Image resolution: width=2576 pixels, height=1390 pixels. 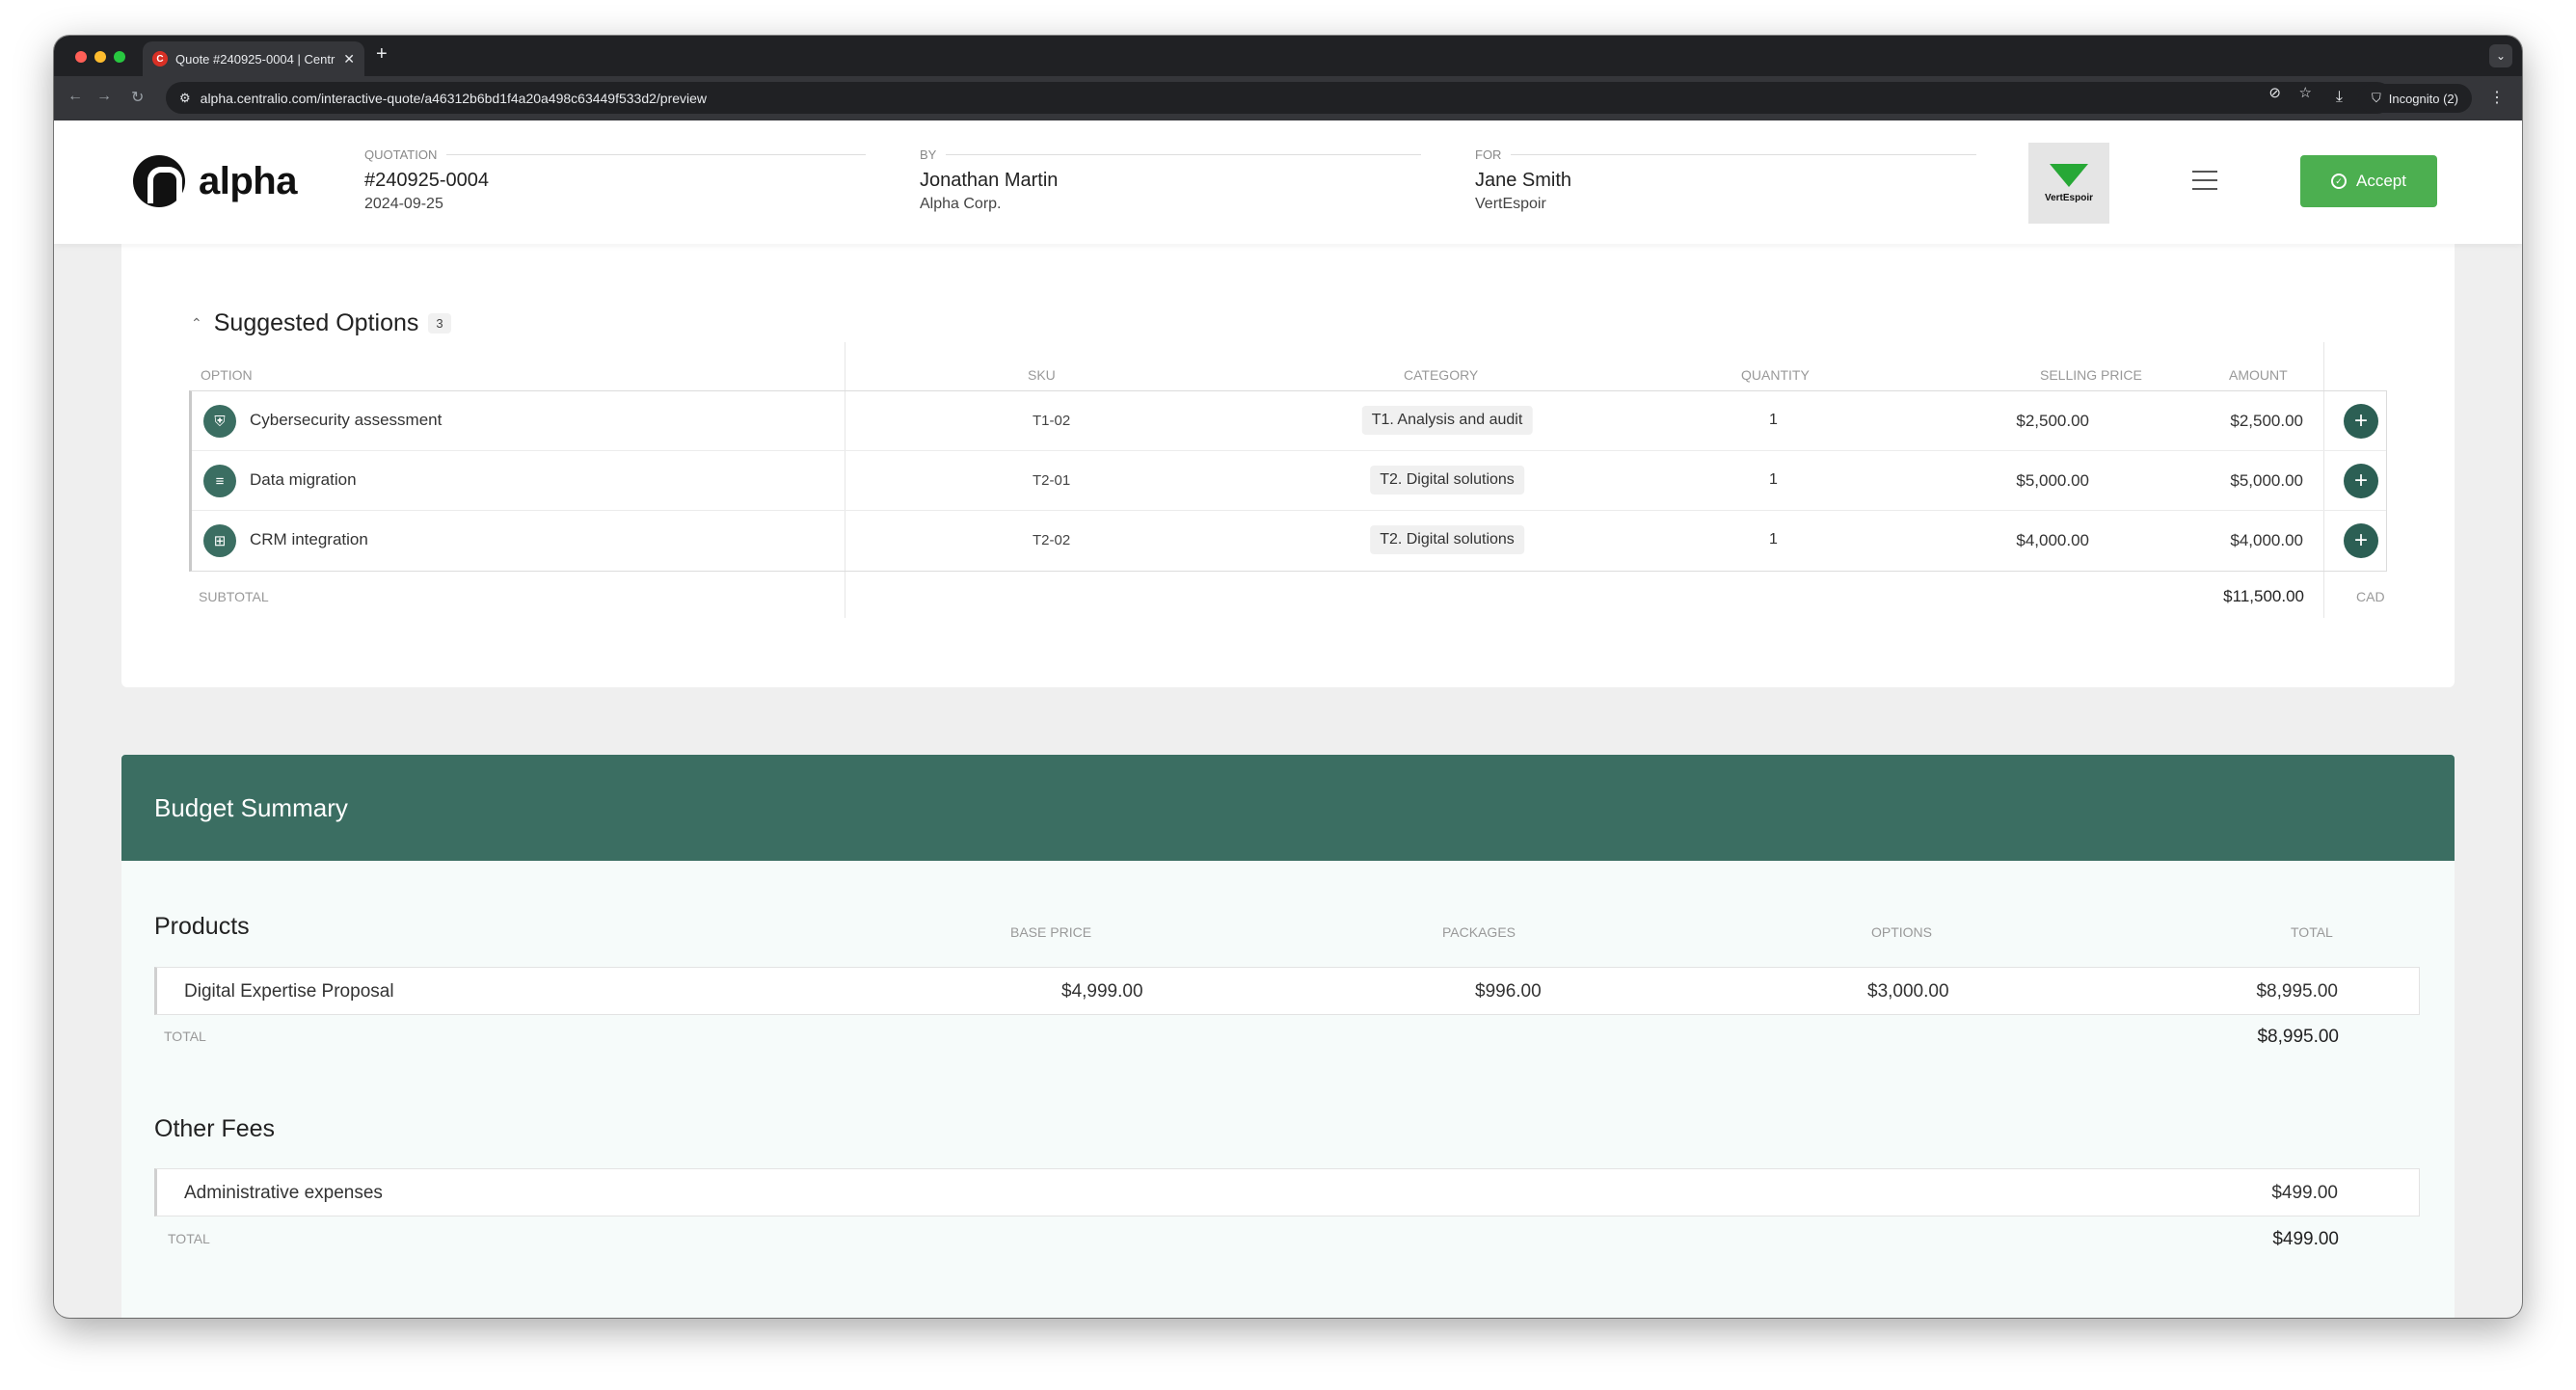 I want to click on option-sku: T1-02, so click(x=1052, y=421).